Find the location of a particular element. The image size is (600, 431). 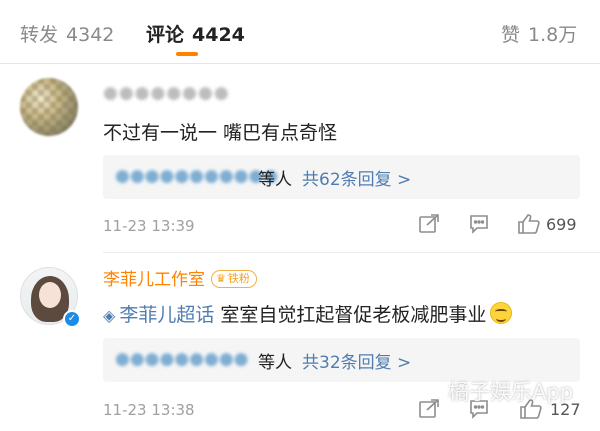

tab-comments-label: 评论 is located at coordinates (165, 35).